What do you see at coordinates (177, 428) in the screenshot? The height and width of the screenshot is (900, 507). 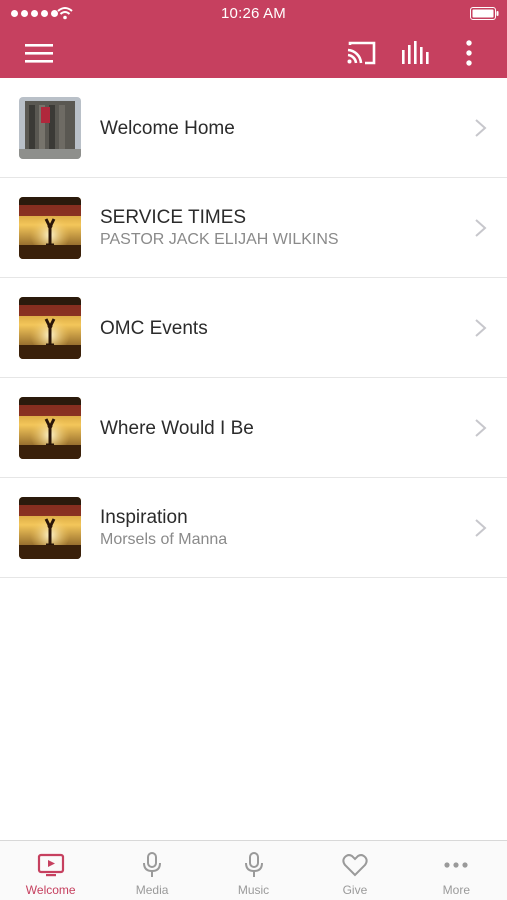 I see `list-item-title: Where Would I Be` at bounding box center [177, 428].